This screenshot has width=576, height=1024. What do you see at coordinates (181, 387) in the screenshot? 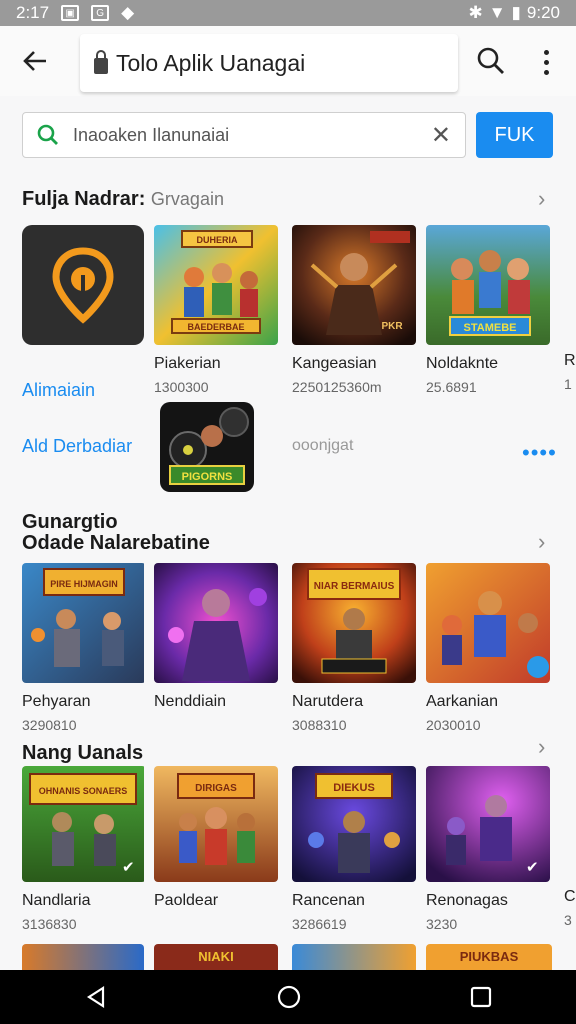
I see `app-downloads: 1300300` at bounding box center [181, 387].